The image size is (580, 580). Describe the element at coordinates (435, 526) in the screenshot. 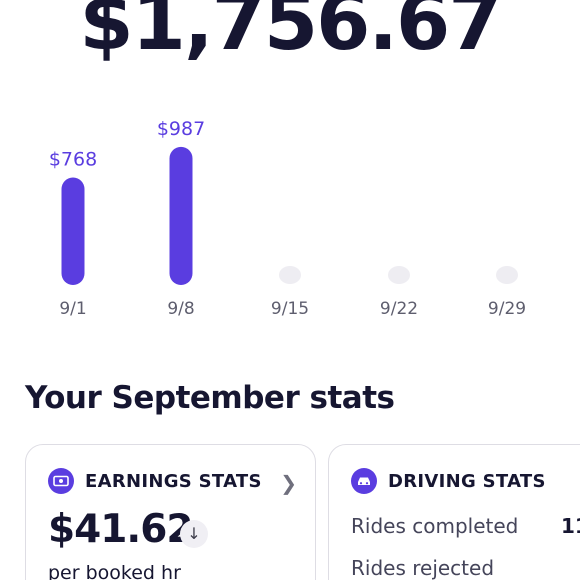

I see `rides-completed-label: Rides completed` at that location.